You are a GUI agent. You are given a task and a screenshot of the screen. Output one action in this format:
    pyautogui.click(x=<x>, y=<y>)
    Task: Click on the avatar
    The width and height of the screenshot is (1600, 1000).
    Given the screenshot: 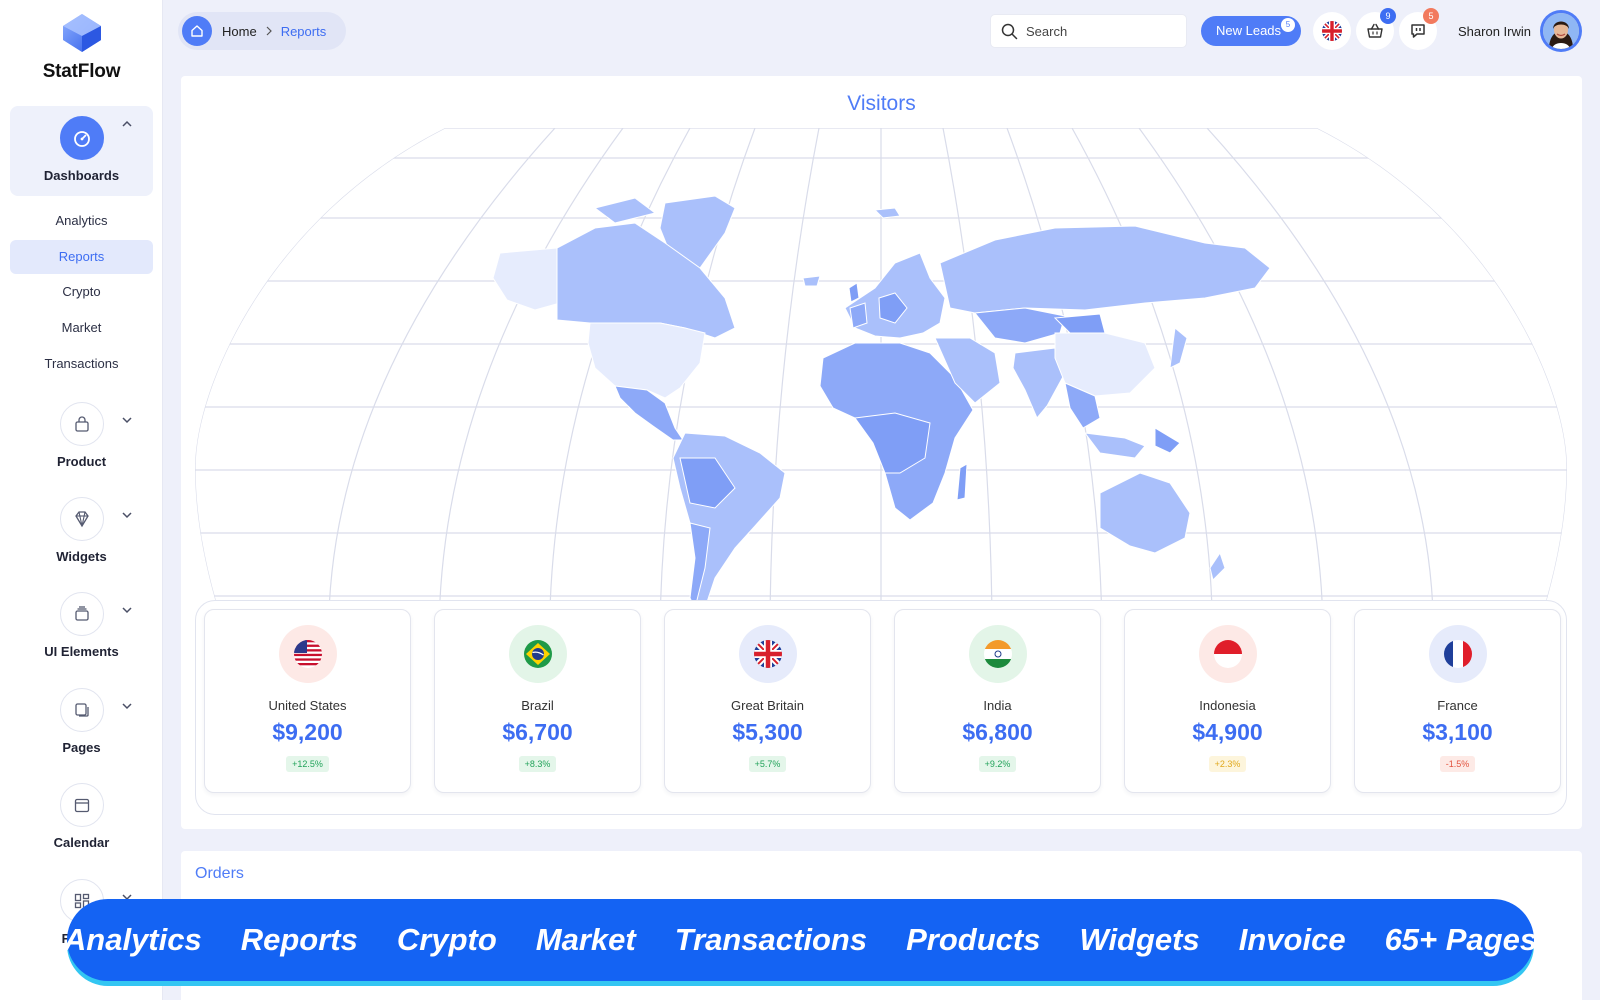 What is the action you would take?
    pyautogui.click(x=1561, y=31)
    